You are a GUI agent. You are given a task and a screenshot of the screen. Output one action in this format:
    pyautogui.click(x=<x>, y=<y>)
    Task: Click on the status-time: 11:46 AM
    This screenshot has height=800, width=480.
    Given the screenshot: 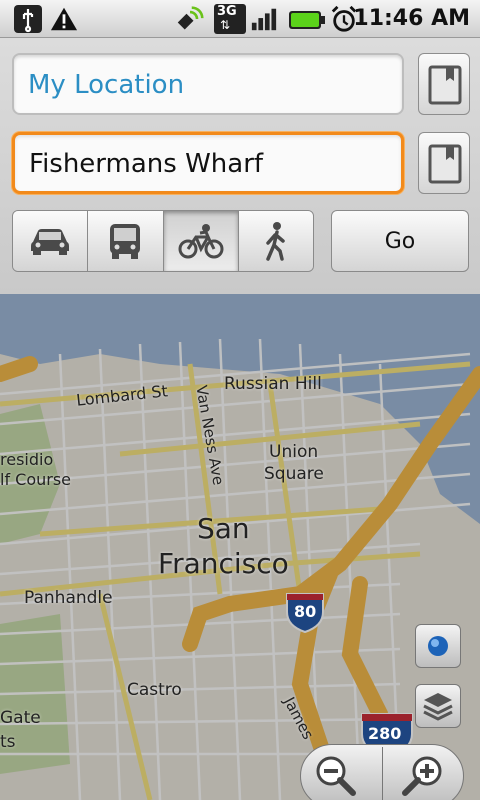 What is the action you would take?
    pyautogui.click(x=411, y=18)
    